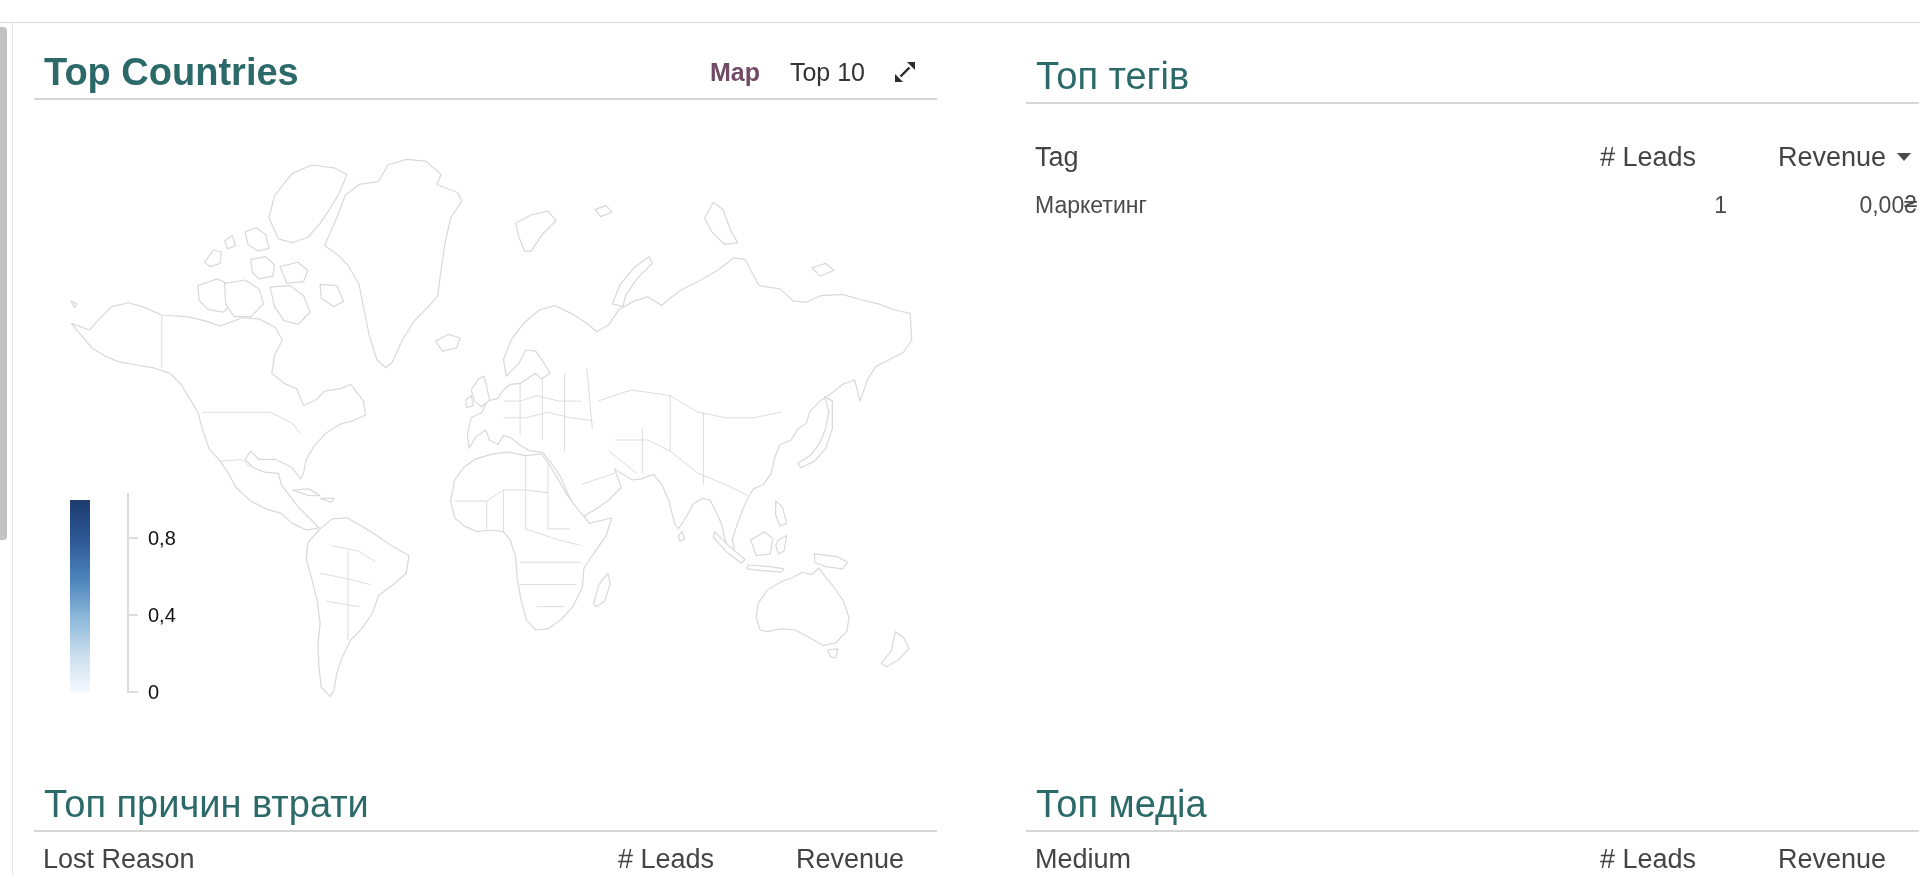 The width and height of the screenshot is (1920, 875). What do you see at coordinates (734, 72) in the screenshot?
I see `view-toggle: Map` at bounding box center [734, 72].